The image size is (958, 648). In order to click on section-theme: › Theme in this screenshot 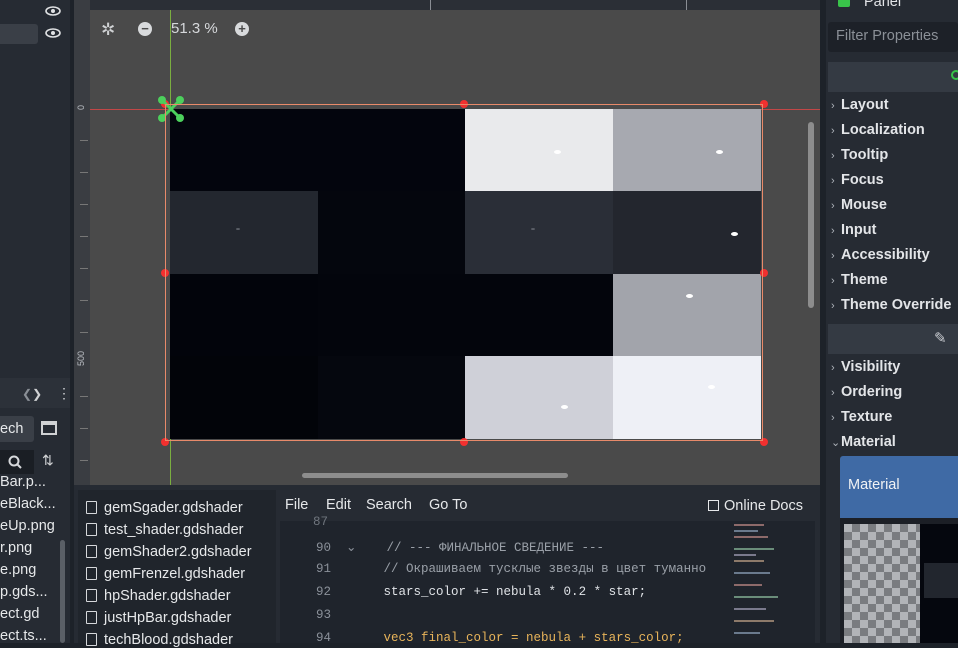, I will do `click(859, 280)`.